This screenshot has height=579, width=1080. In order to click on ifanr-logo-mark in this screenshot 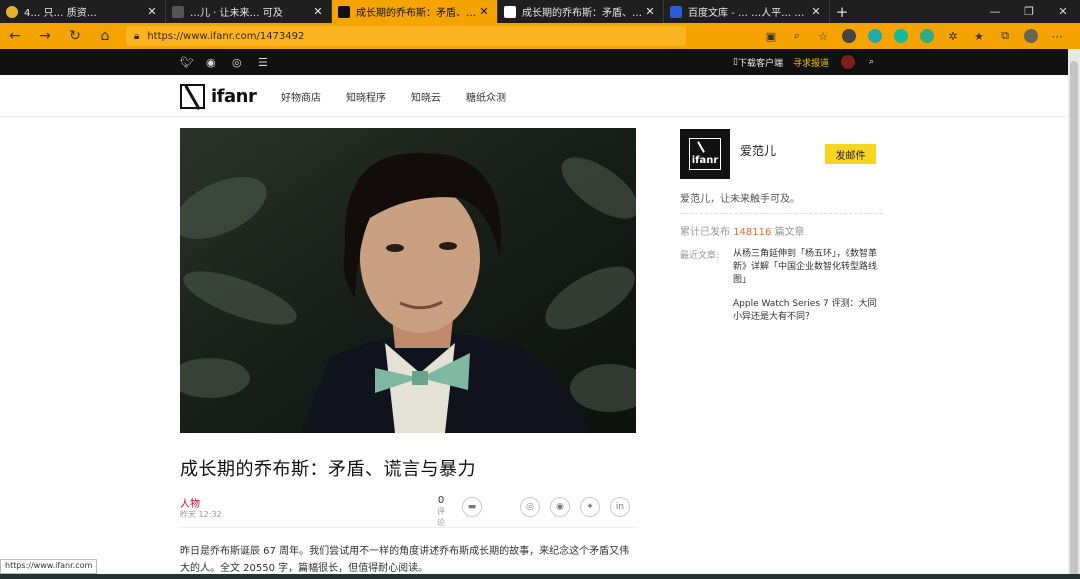, I will do `click(192, 96)`.